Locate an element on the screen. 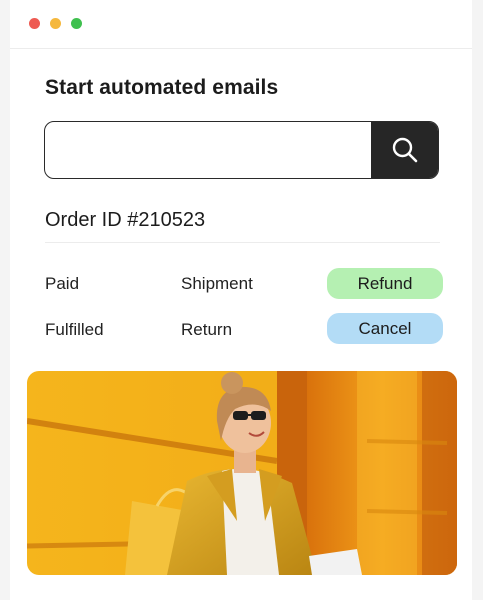 The width and height of the screenshot is (483, 600). search-bar is located at coordinates (241, 150).